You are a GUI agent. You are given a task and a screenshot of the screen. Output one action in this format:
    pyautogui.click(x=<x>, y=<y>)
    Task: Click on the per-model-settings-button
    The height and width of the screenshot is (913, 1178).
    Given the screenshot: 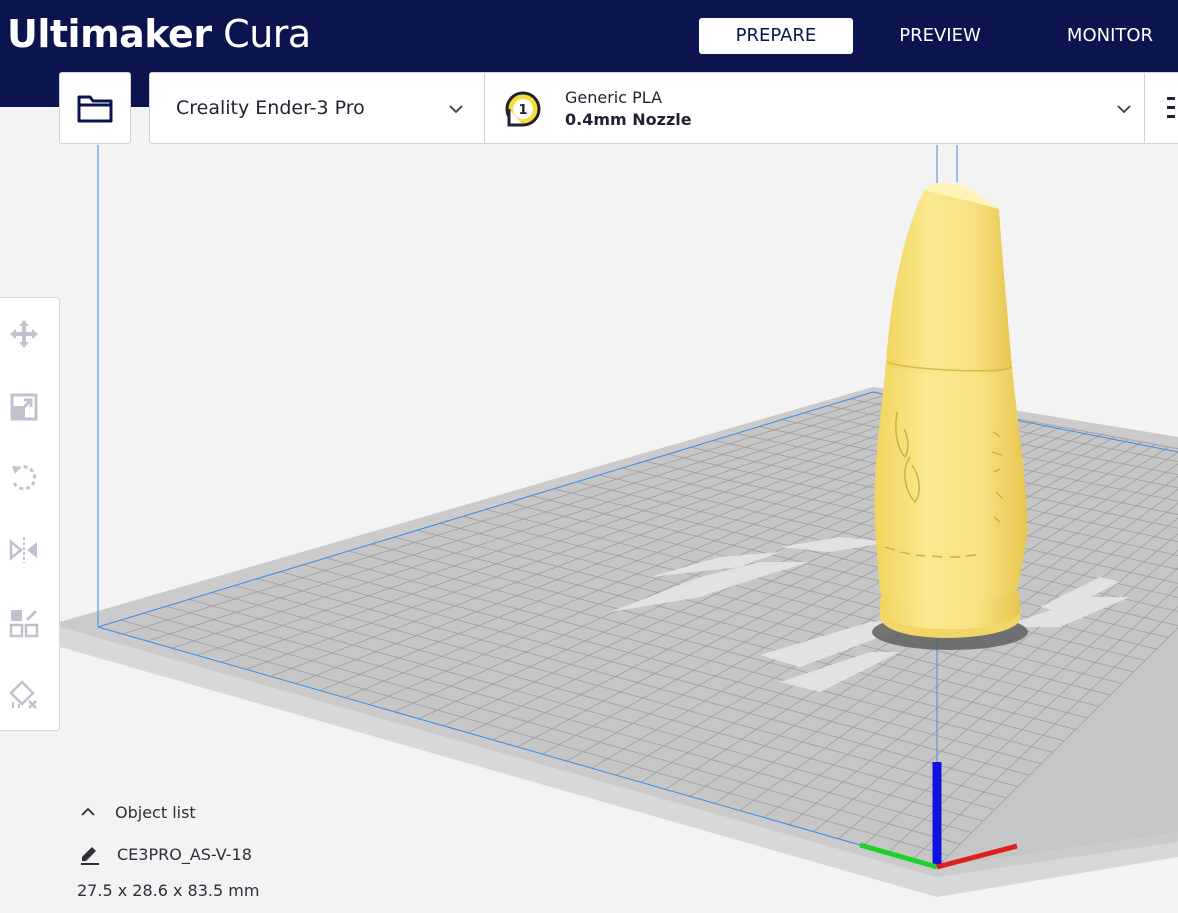 What is the action you would take?
    pyautogui.click(x=24, y=623)
    